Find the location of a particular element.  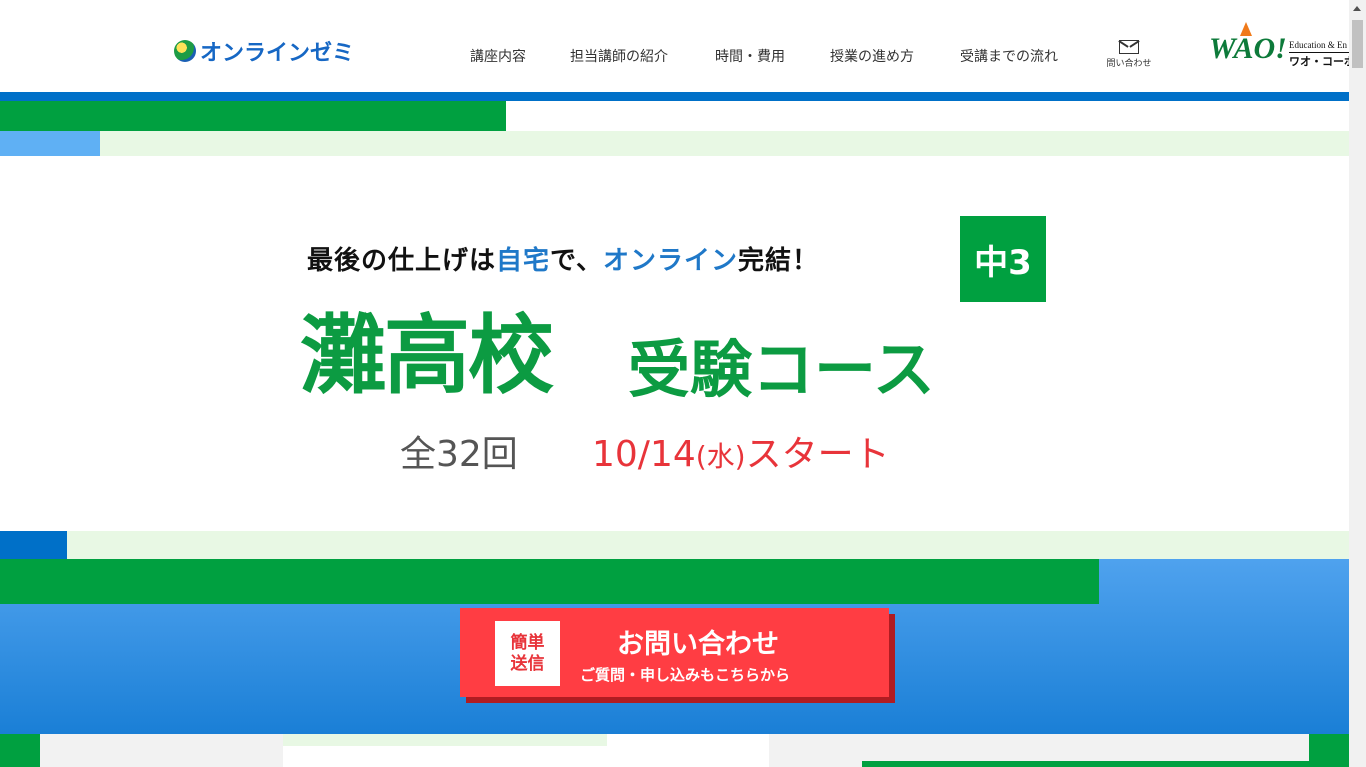

grade-badge: 中3 is located at coordinates (1003, 259).